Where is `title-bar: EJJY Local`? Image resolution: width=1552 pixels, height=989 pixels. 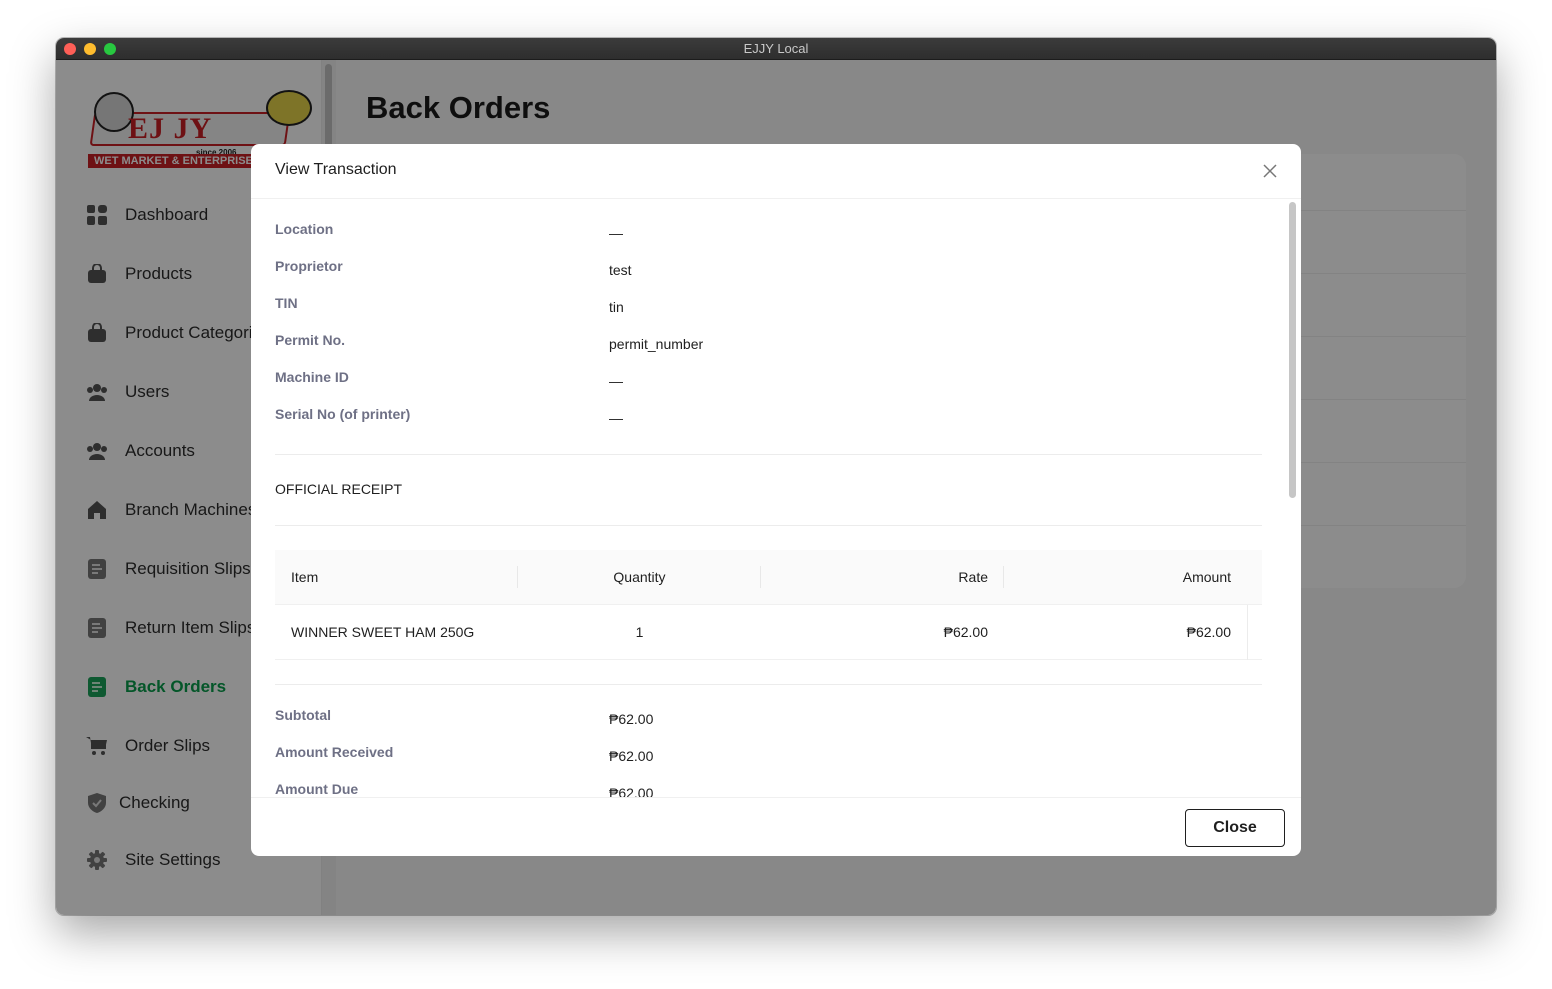
title-bar: EJJY Local is located at coordinates (776, 49).